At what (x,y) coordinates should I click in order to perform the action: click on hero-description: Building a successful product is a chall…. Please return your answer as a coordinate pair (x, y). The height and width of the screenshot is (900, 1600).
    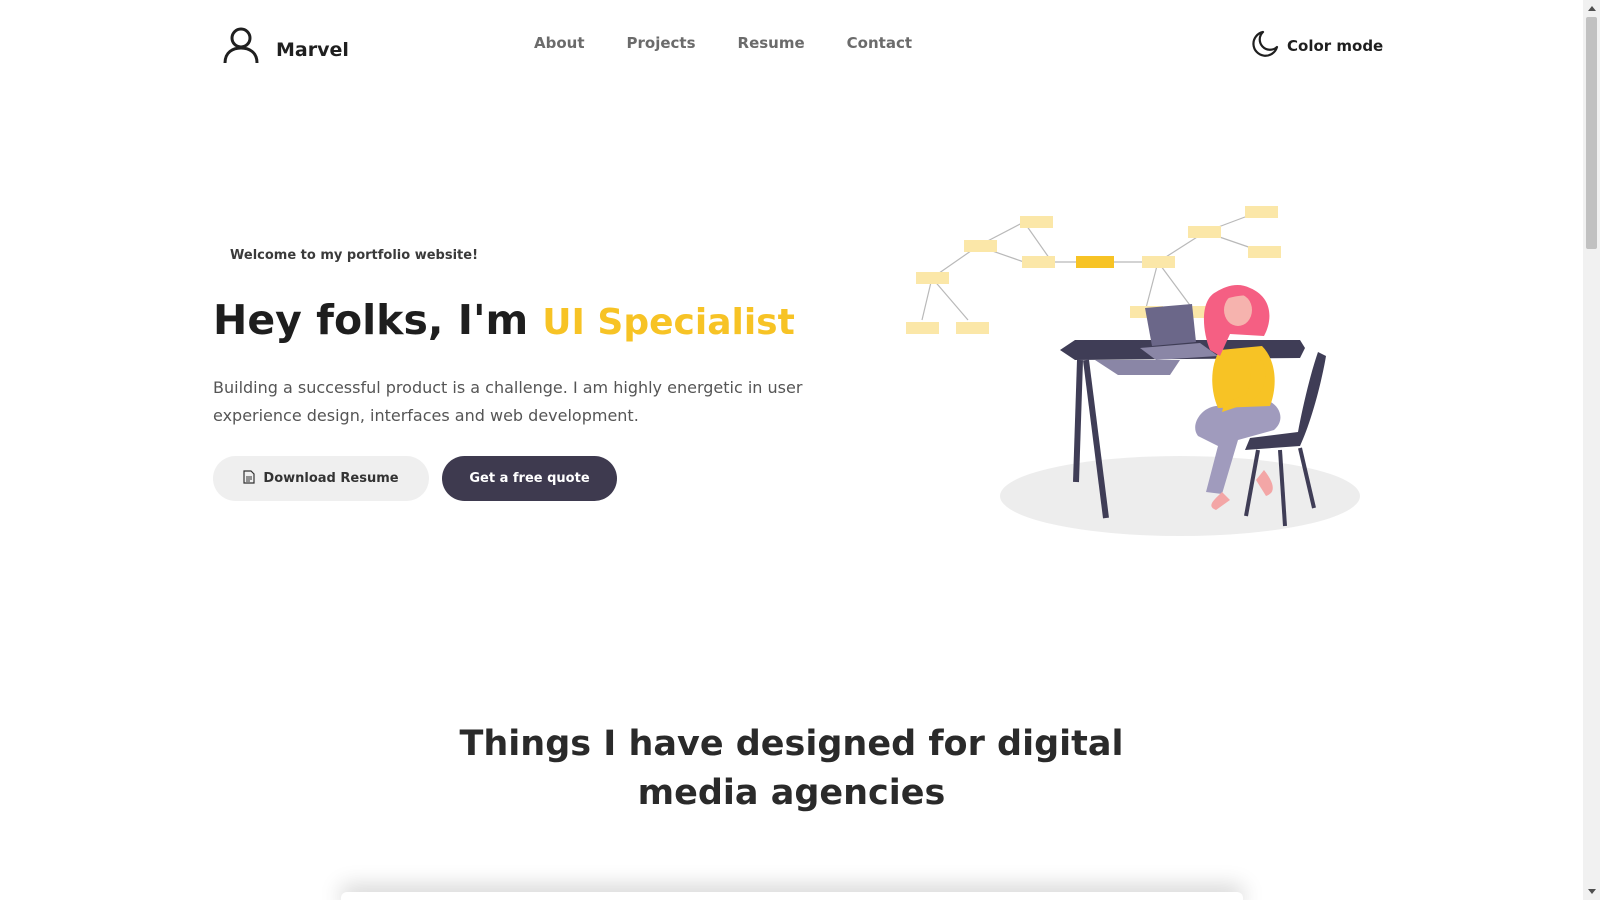
    Looking at the image, I should click on (508, 401).